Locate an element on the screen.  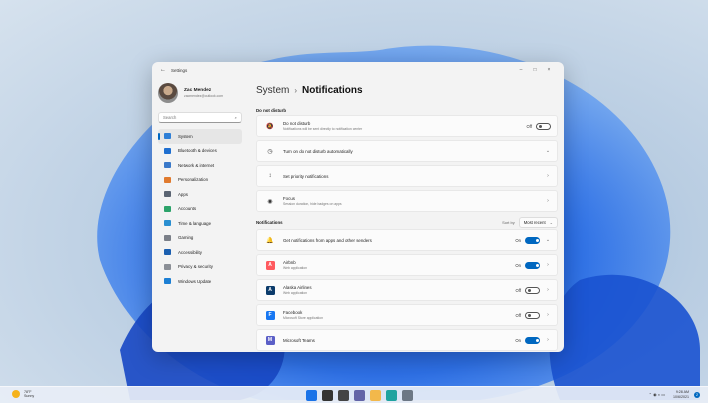
clock-time: 9:28 AM is located at coordinates (682, 392).